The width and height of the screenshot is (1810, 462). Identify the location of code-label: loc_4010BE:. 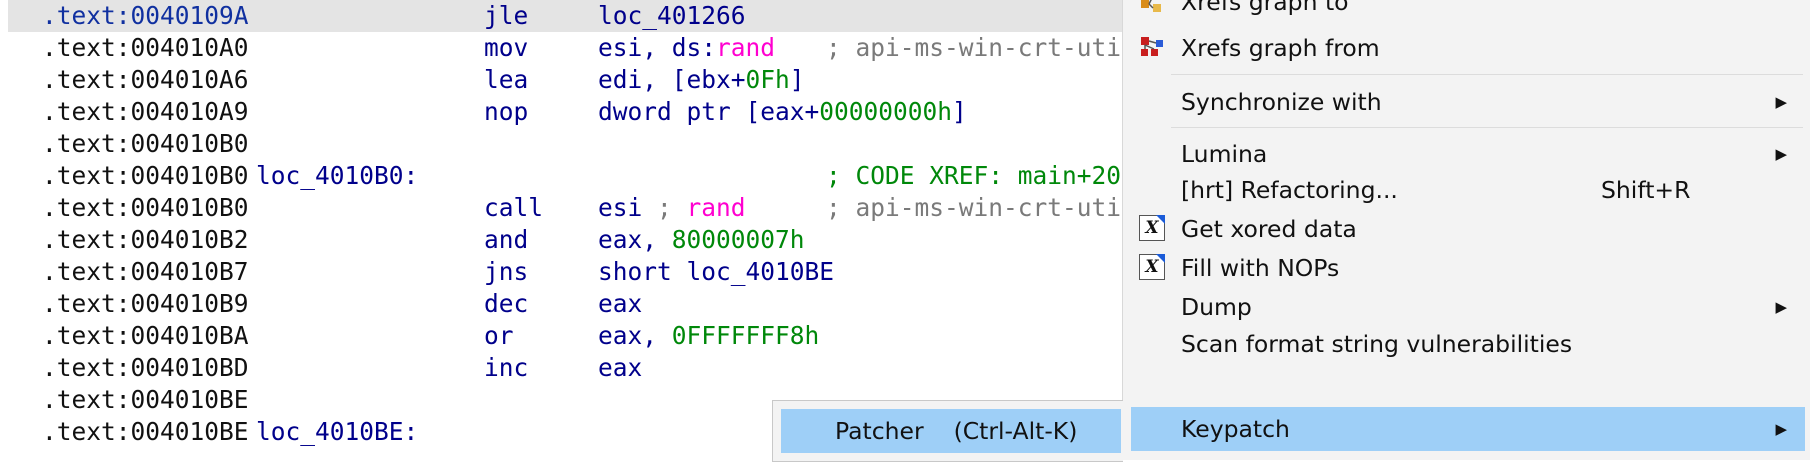
(337, 432).